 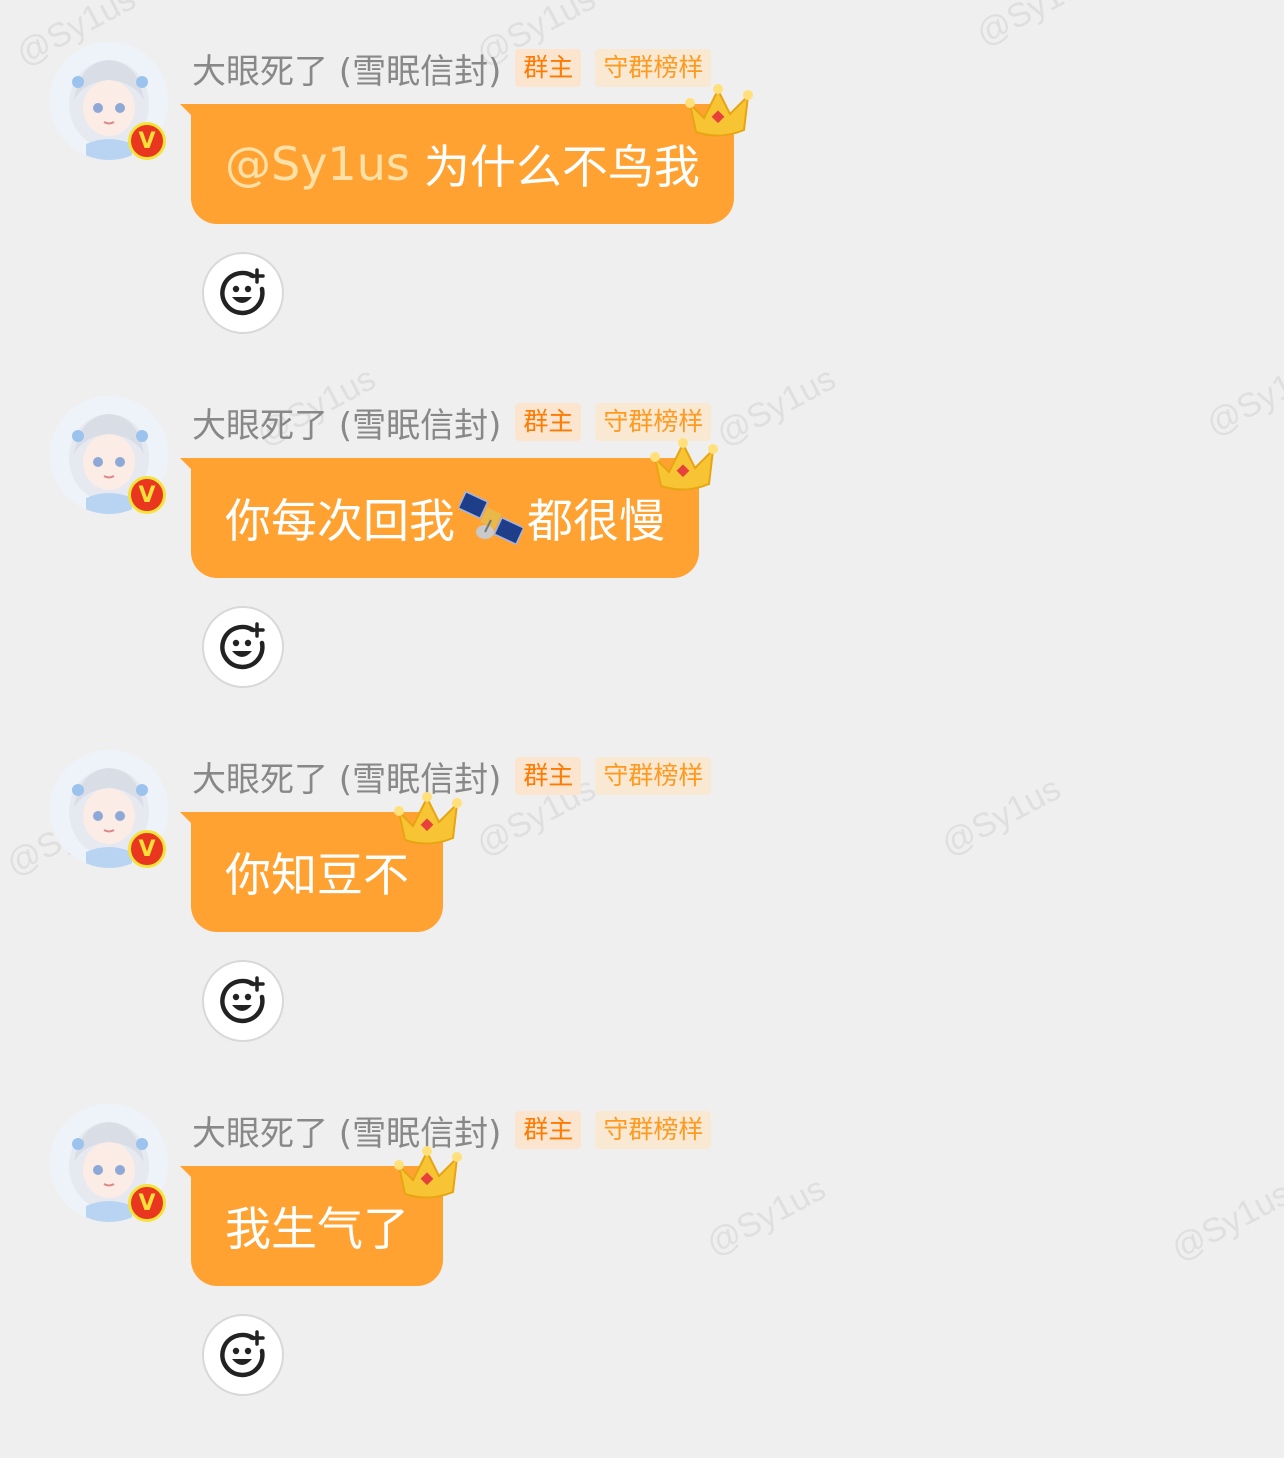 I want to click on message-text: 你每次回我, so click(x=340, y=521).